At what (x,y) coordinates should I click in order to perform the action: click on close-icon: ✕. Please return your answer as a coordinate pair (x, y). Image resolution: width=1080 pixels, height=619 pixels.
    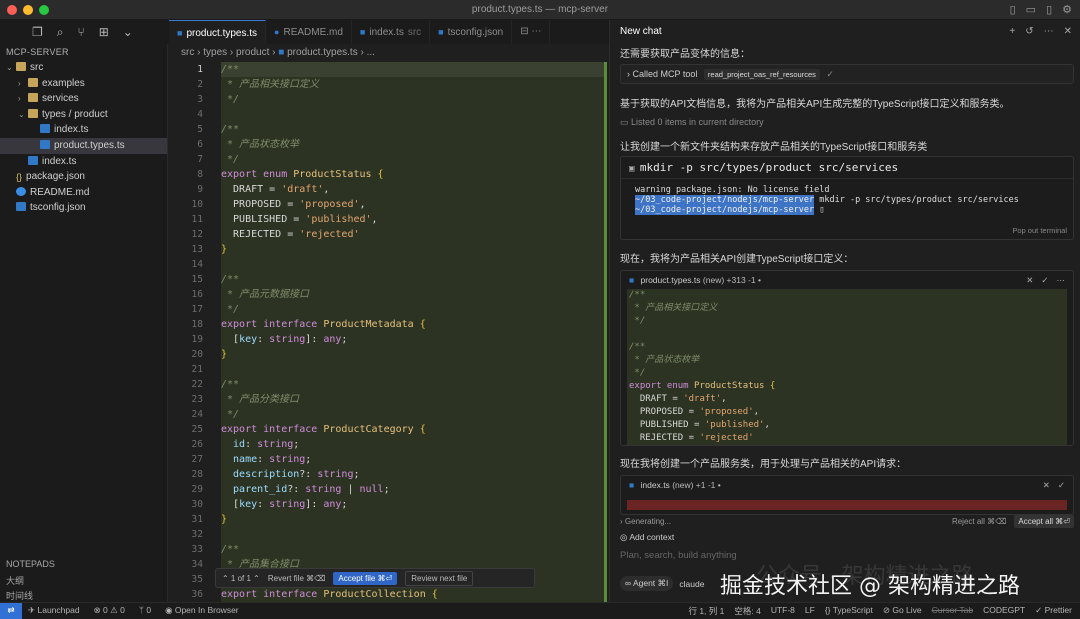
    Looking at the image, I should click on (1068, 32).